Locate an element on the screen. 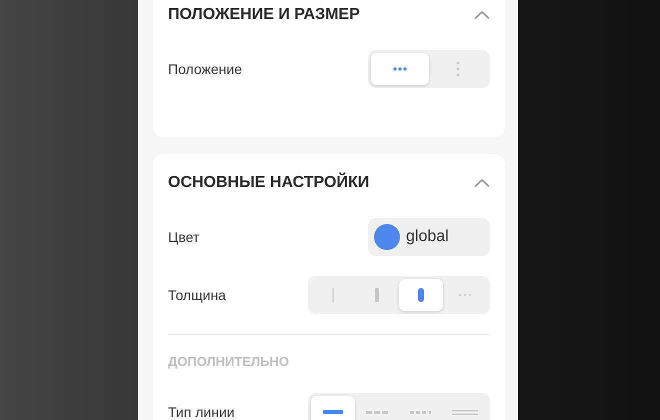 This screenshot has height=420, width=660. thin-line-icon is located at coordinates (333, 295).